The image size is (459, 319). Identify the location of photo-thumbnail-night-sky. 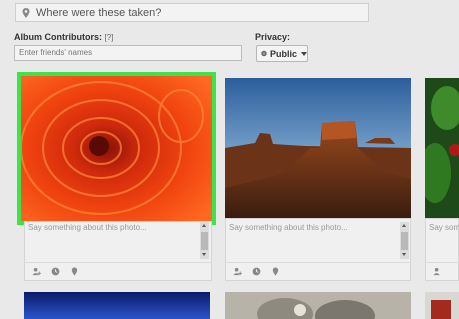
(117, 305).